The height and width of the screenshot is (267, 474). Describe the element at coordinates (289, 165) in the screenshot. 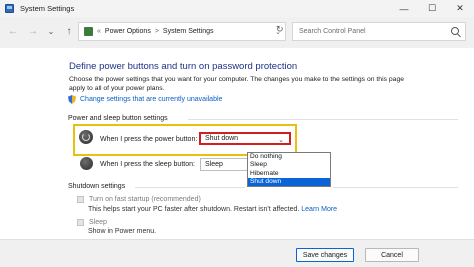

I see `option-sleep: Sleep` at that location.